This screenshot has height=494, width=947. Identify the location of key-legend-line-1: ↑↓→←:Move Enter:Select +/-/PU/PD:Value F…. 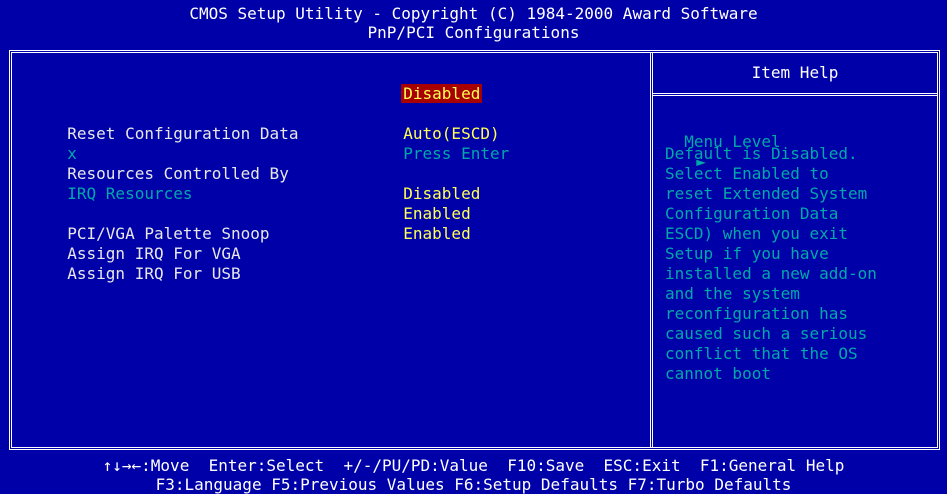
(473, 465).